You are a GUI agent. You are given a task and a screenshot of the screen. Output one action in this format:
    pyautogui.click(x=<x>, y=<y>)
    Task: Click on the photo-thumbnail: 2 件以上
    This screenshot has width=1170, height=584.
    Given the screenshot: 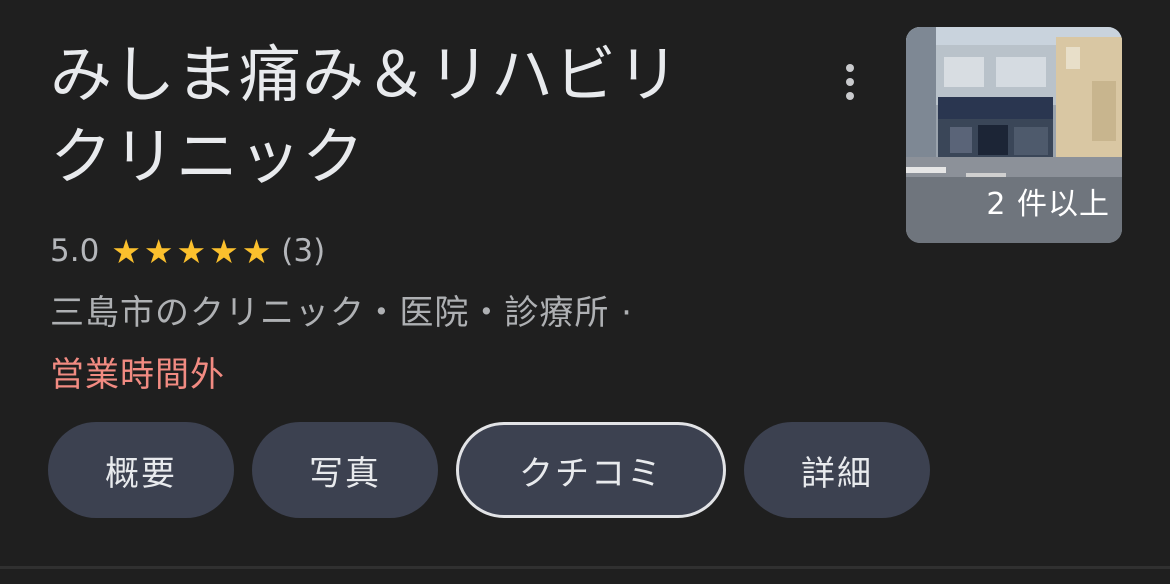 What is the action you would take?
    pyautogui.click(x=1014, y=135)
    